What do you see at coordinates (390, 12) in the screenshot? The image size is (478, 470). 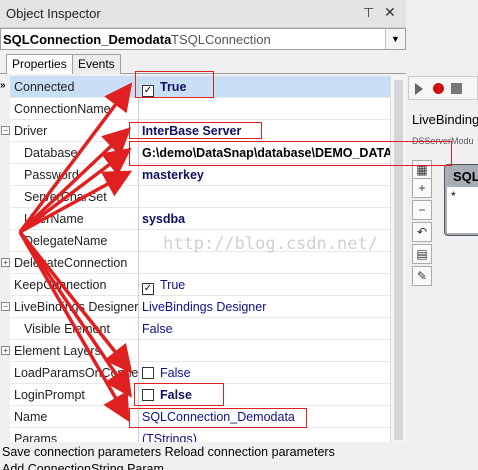 I see `close-icon: ✕` at bounding box center [390, 12].